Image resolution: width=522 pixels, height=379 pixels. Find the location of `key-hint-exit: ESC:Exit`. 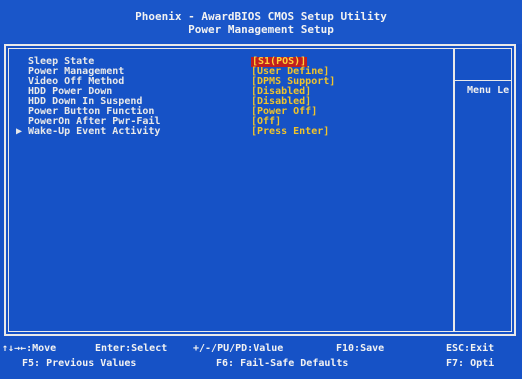

key-hint-exit: ESC:Exit is located at coordinates (470, 348).